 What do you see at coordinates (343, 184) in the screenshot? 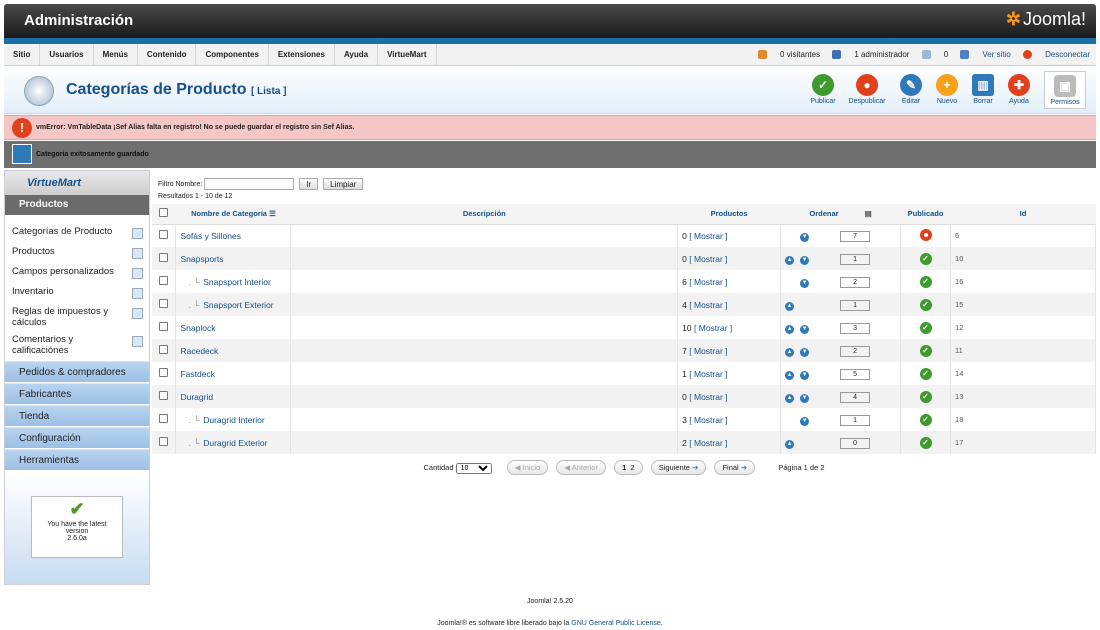
I see `clear-button: Limpiar` at bounding box center [343, 184].